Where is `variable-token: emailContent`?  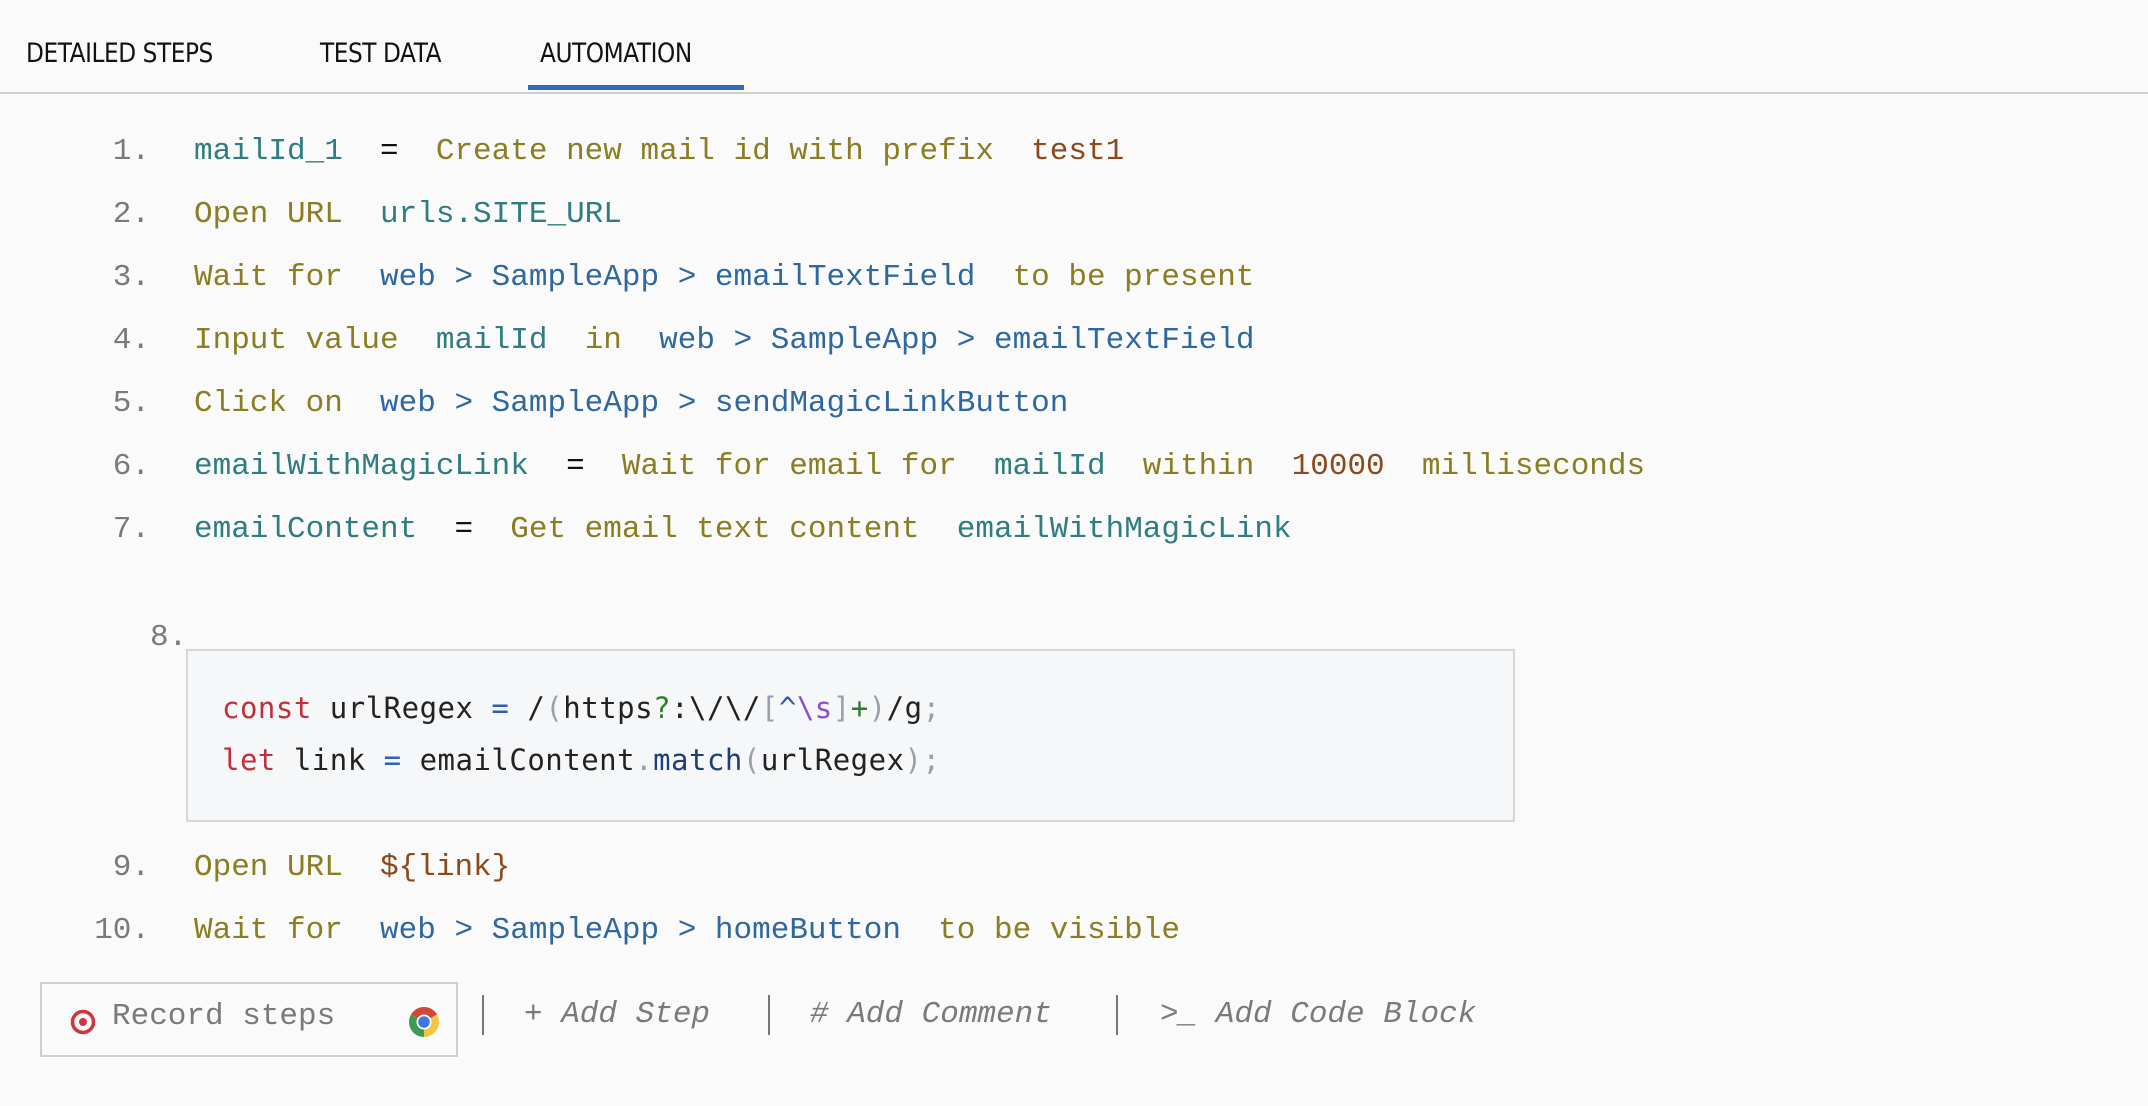
variable-token: emailContent is located at coordinates (305, 529).